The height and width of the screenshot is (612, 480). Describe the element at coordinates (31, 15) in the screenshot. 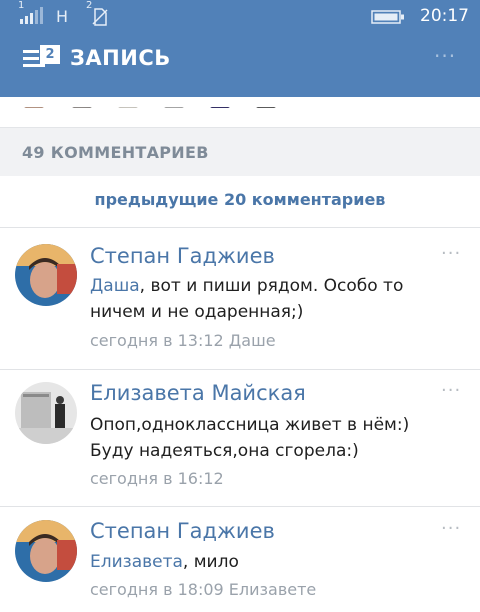

I see `signal-icon` at that location.